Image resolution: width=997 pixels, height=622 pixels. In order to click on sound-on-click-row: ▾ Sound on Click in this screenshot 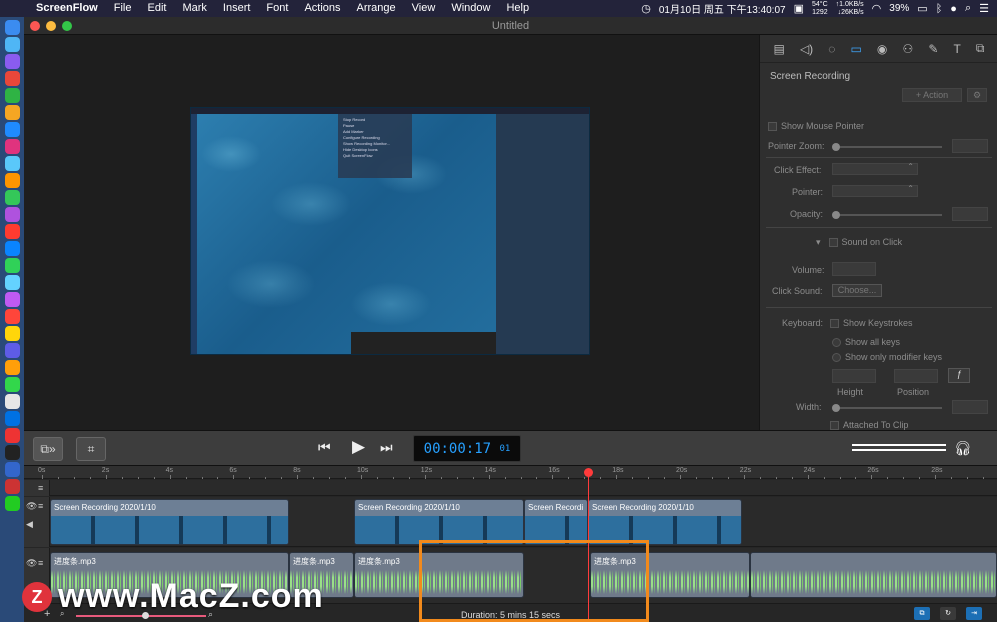, I will do `click(859, 242)`.